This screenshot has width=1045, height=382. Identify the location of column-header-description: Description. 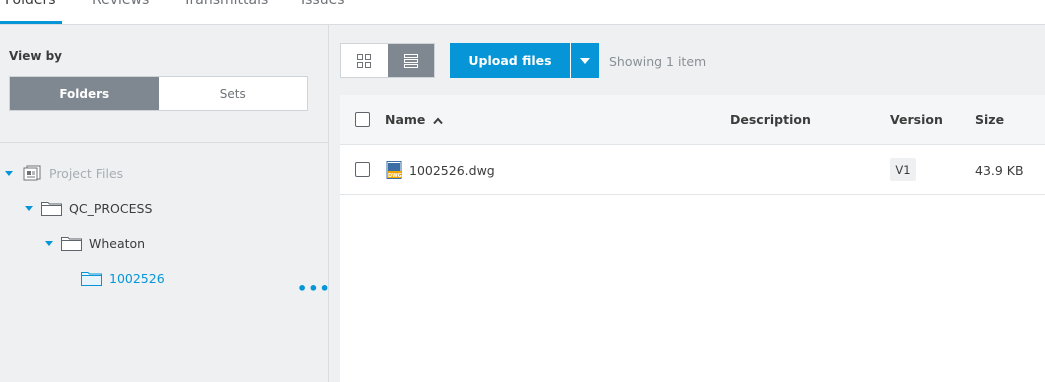
(770, 119).